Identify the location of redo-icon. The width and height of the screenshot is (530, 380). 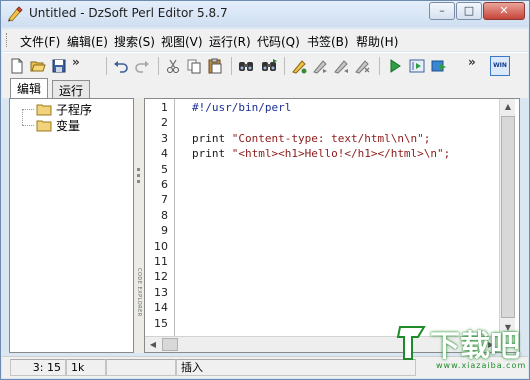
(142, 66).